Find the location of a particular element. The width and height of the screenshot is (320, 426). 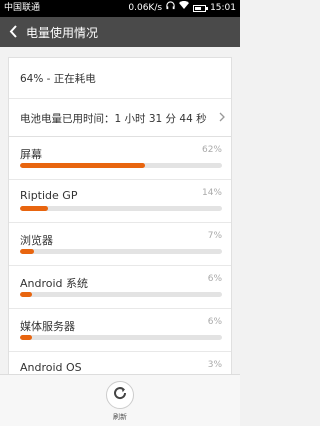

chevron-left-icon is located at coordinates (13, 32).